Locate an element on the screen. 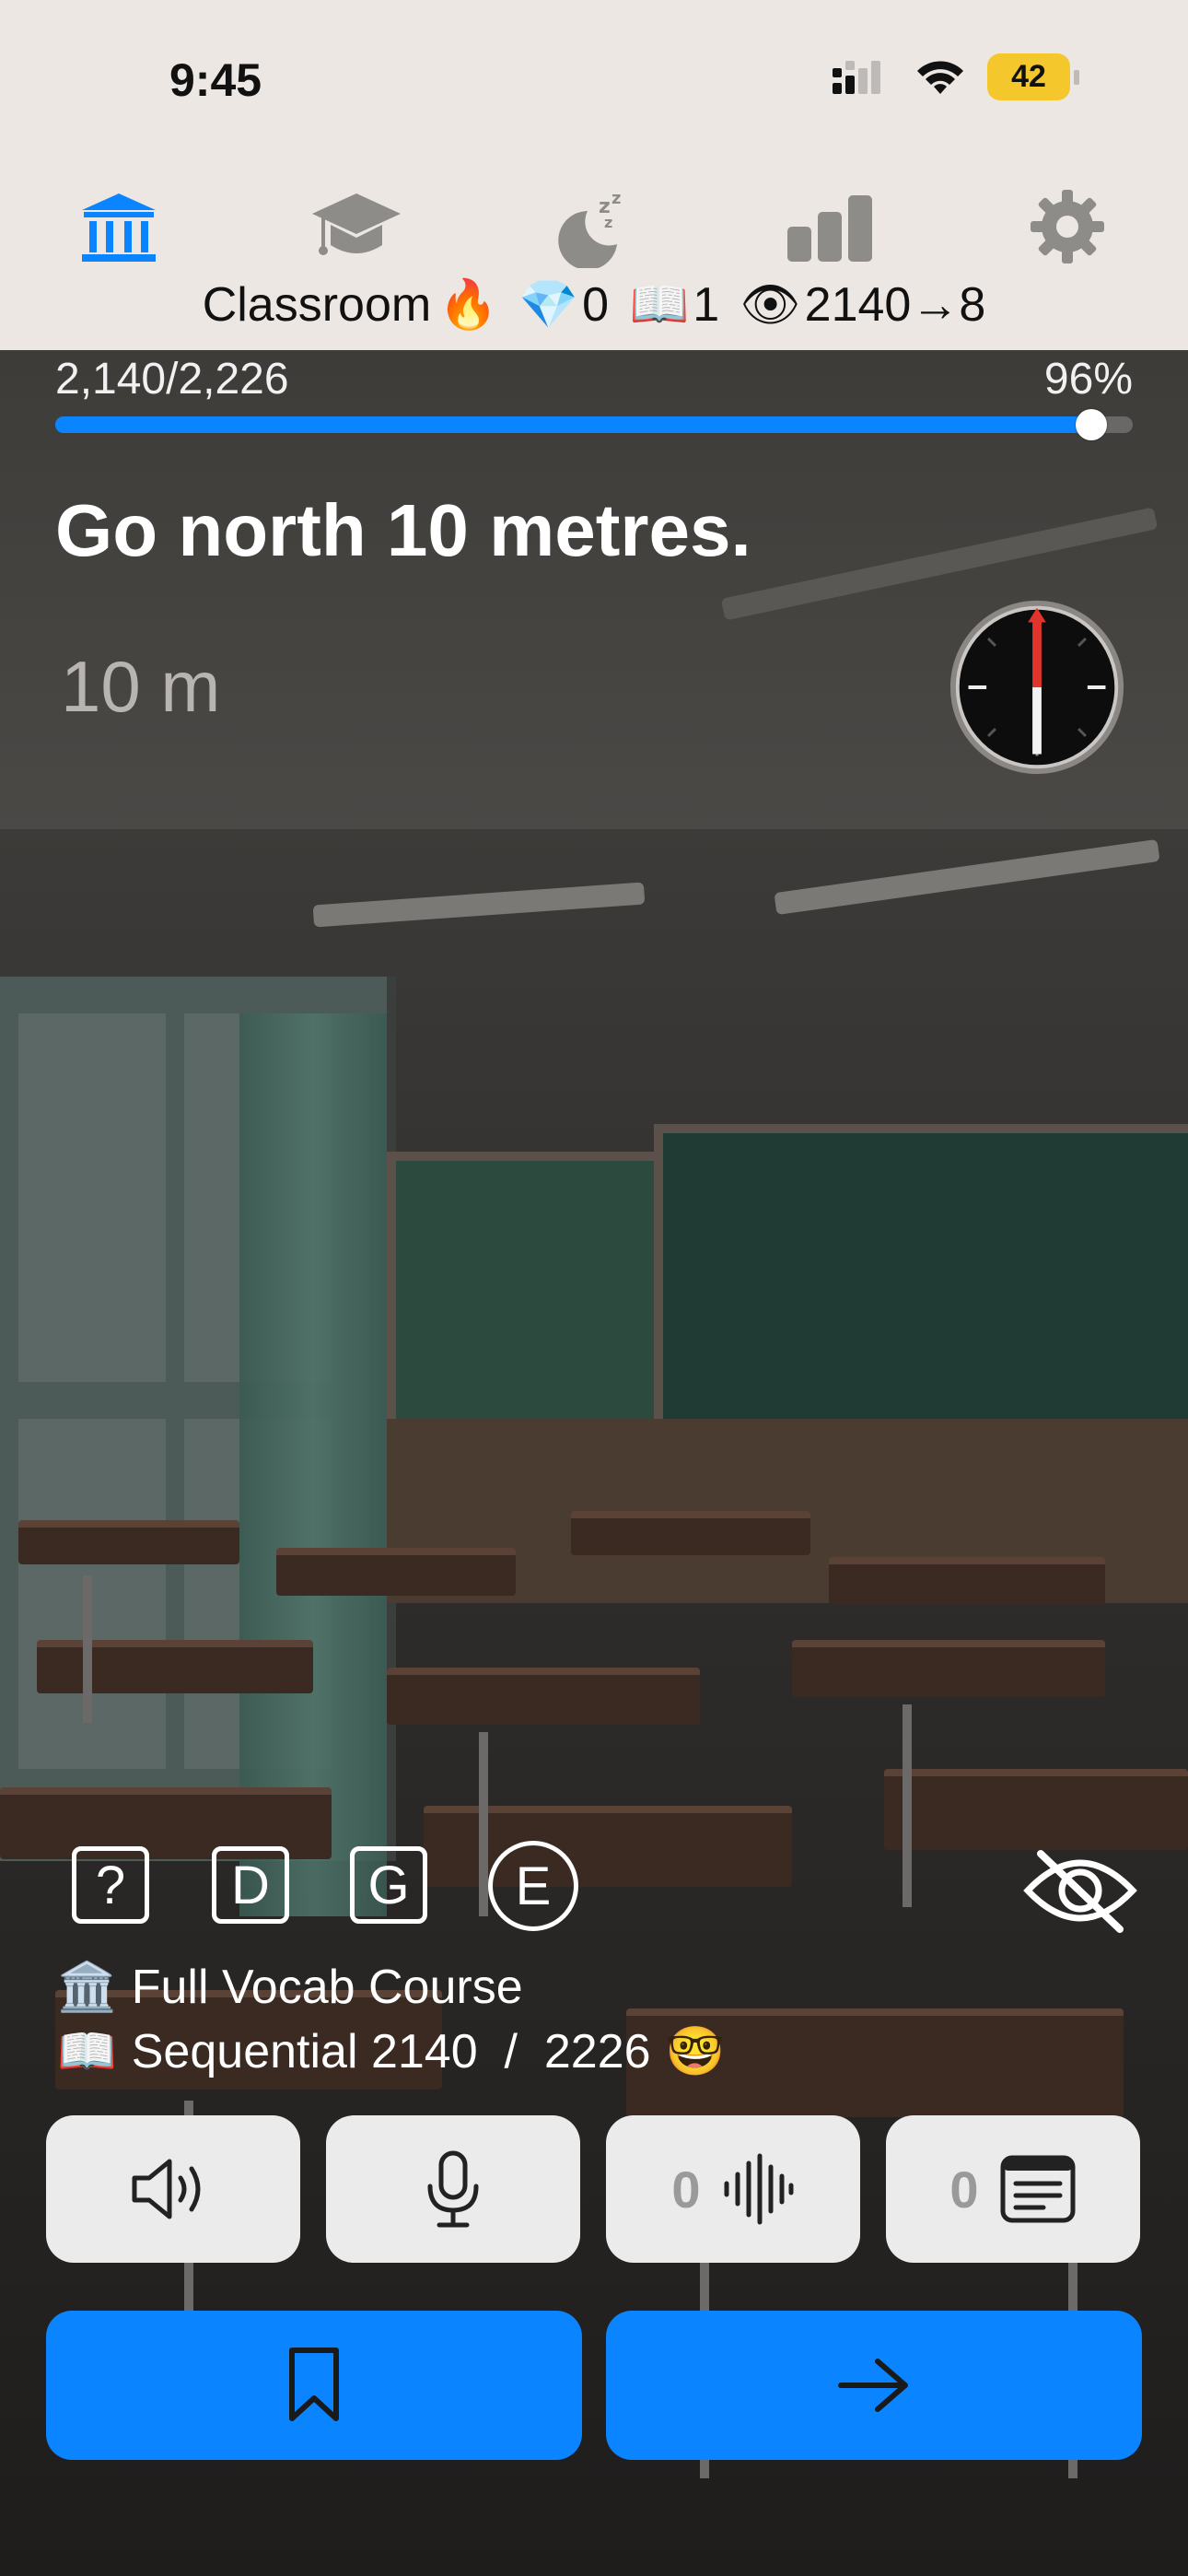  eye-icon: 👁 is located at coordinates (770, 305).